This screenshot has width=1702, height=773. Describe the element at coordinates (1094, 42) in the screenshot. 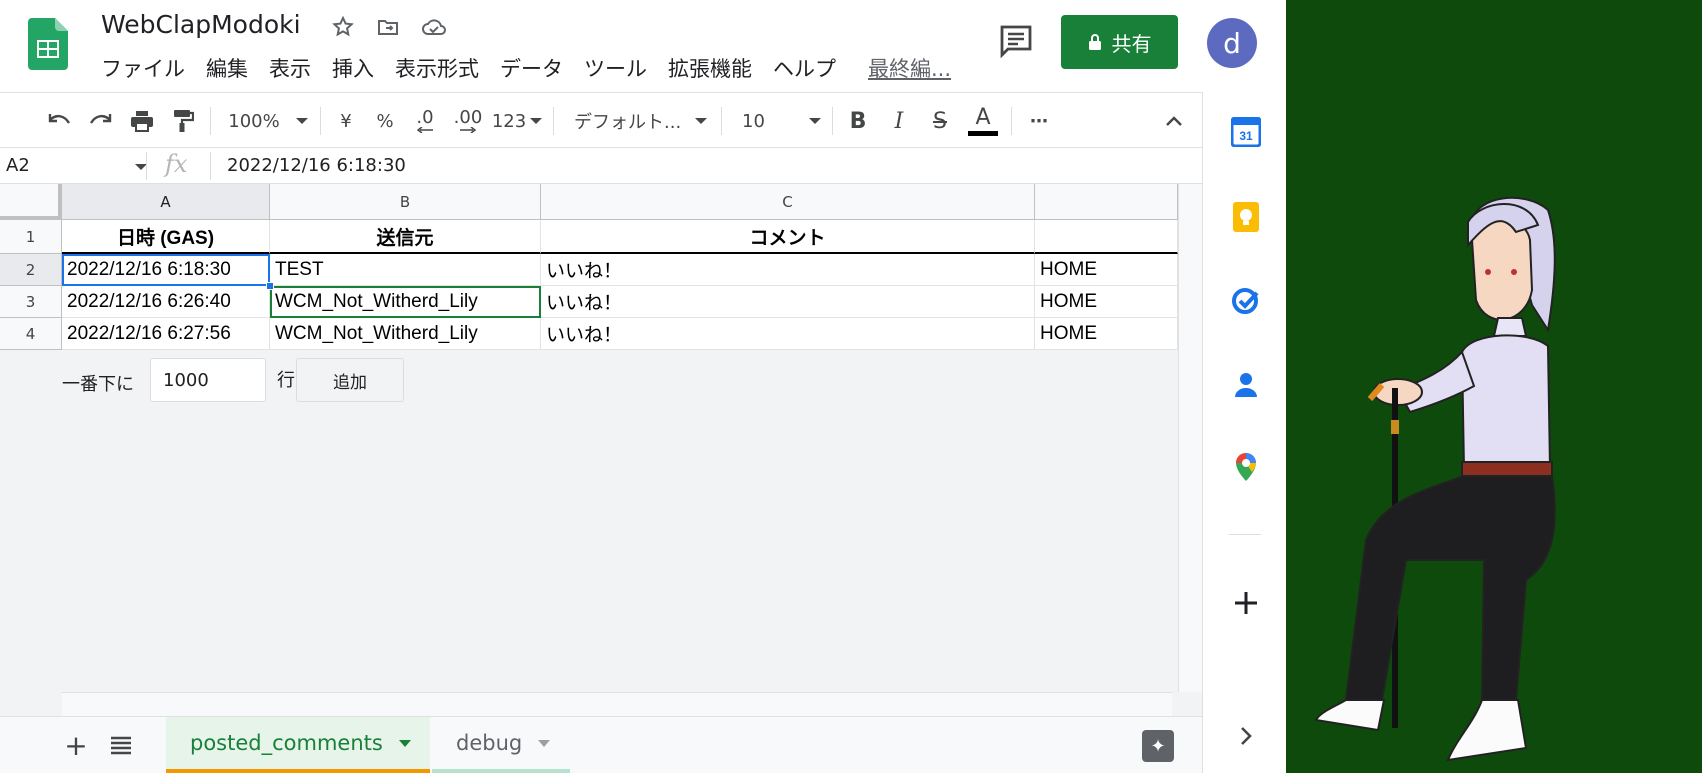

I see `lock-icon` at that location.